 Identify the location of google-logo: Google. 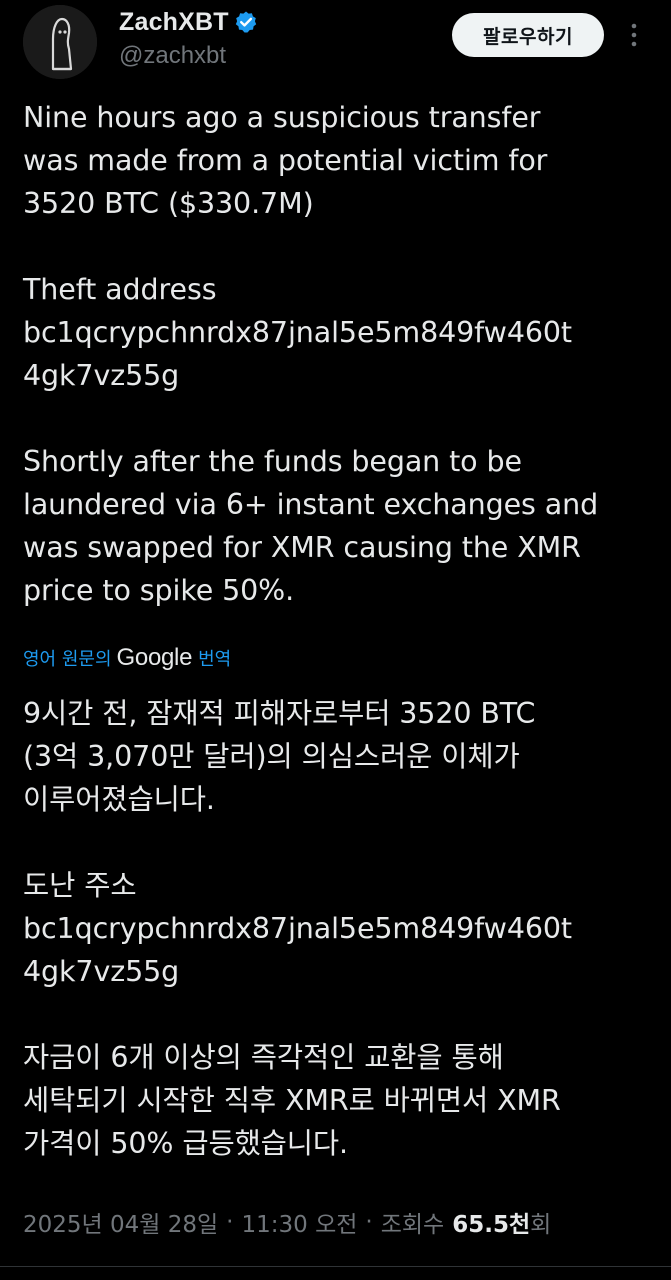
(154, 657).